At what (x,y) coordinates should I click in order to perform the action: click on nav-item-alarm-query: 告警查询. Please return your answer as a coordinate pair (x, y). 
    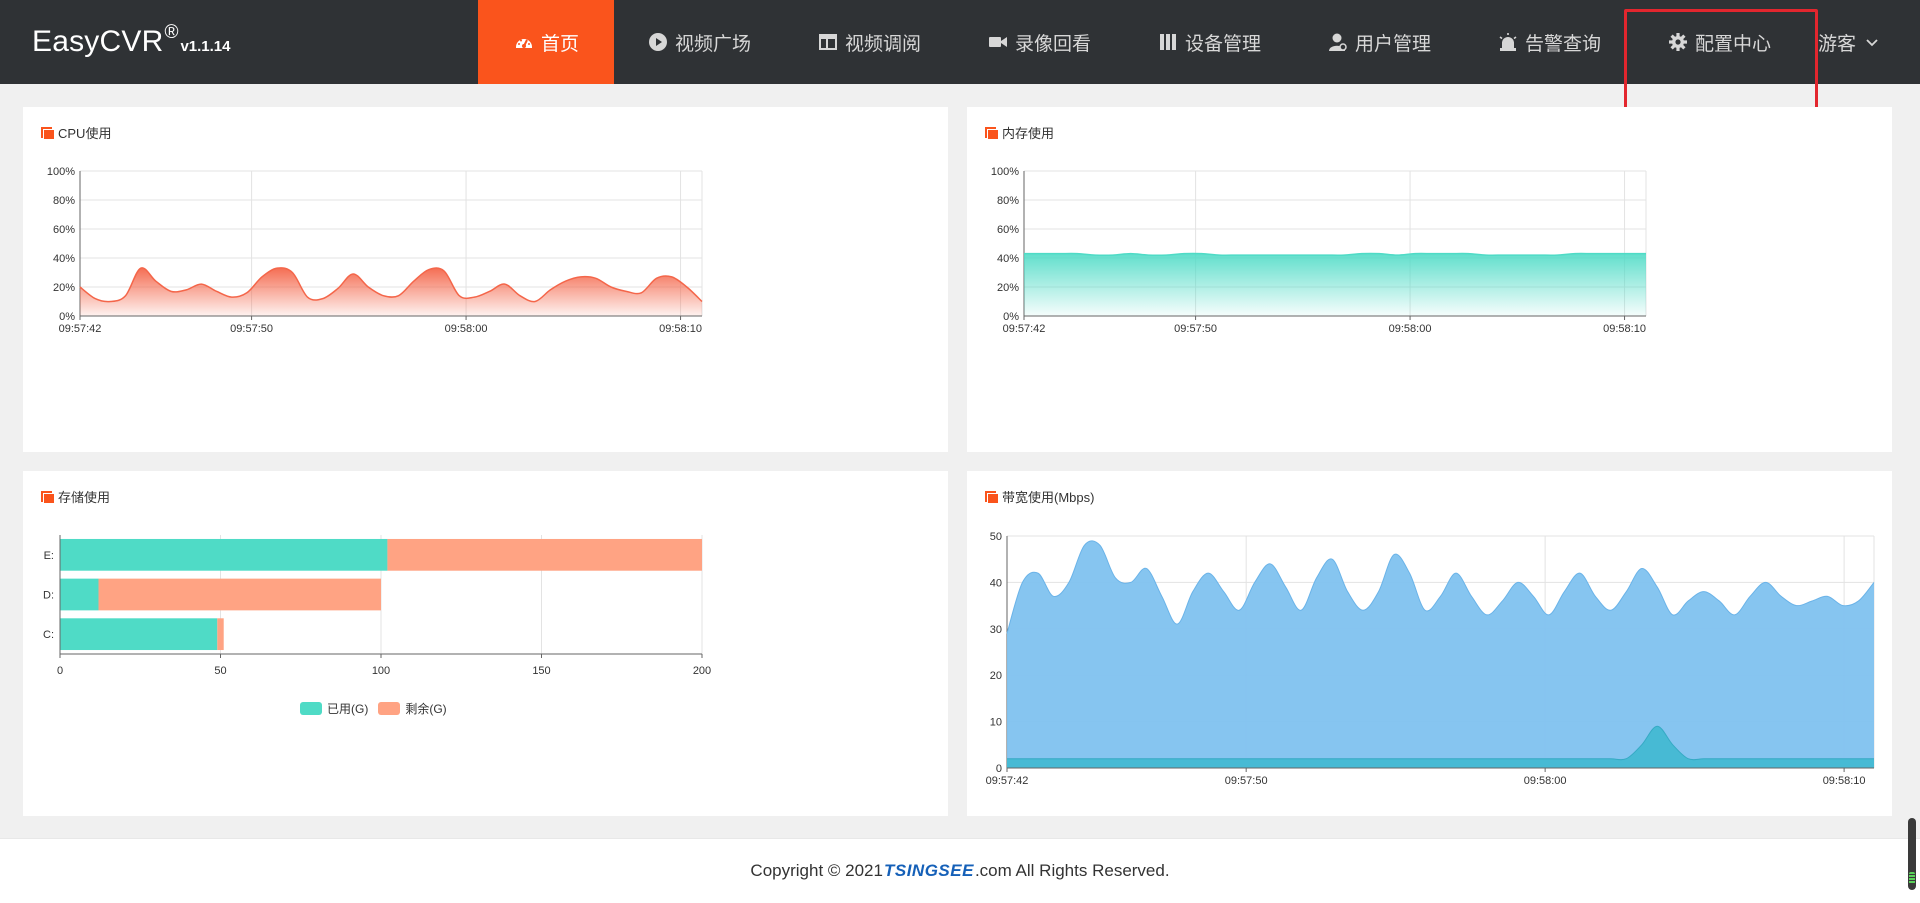
    Looking at the image, I should click on (1549, 42).